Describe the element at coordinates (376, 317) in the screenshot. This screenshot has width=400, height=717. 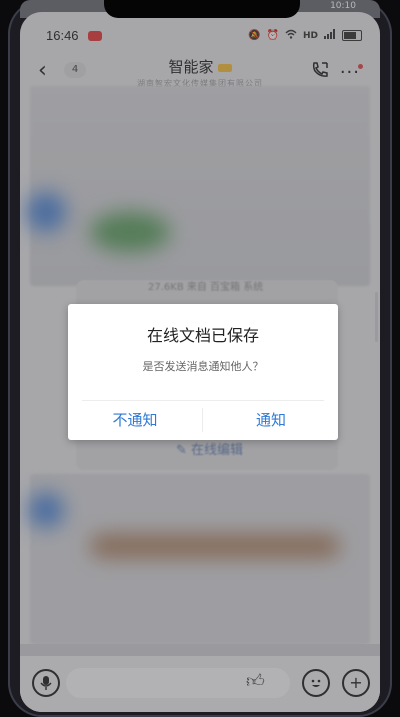
I see `scrollbar` at that location.